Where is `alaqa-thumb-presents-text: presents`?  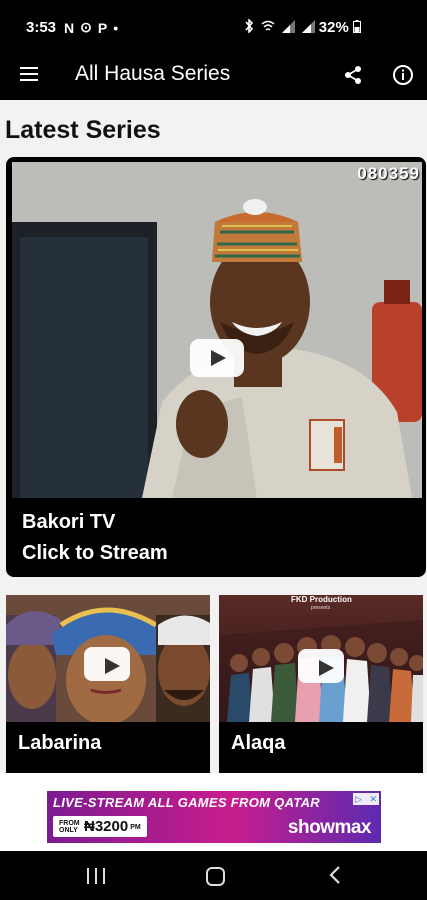 alaqa-thumb-presents-text: presents is located at coordinates (321, 608).